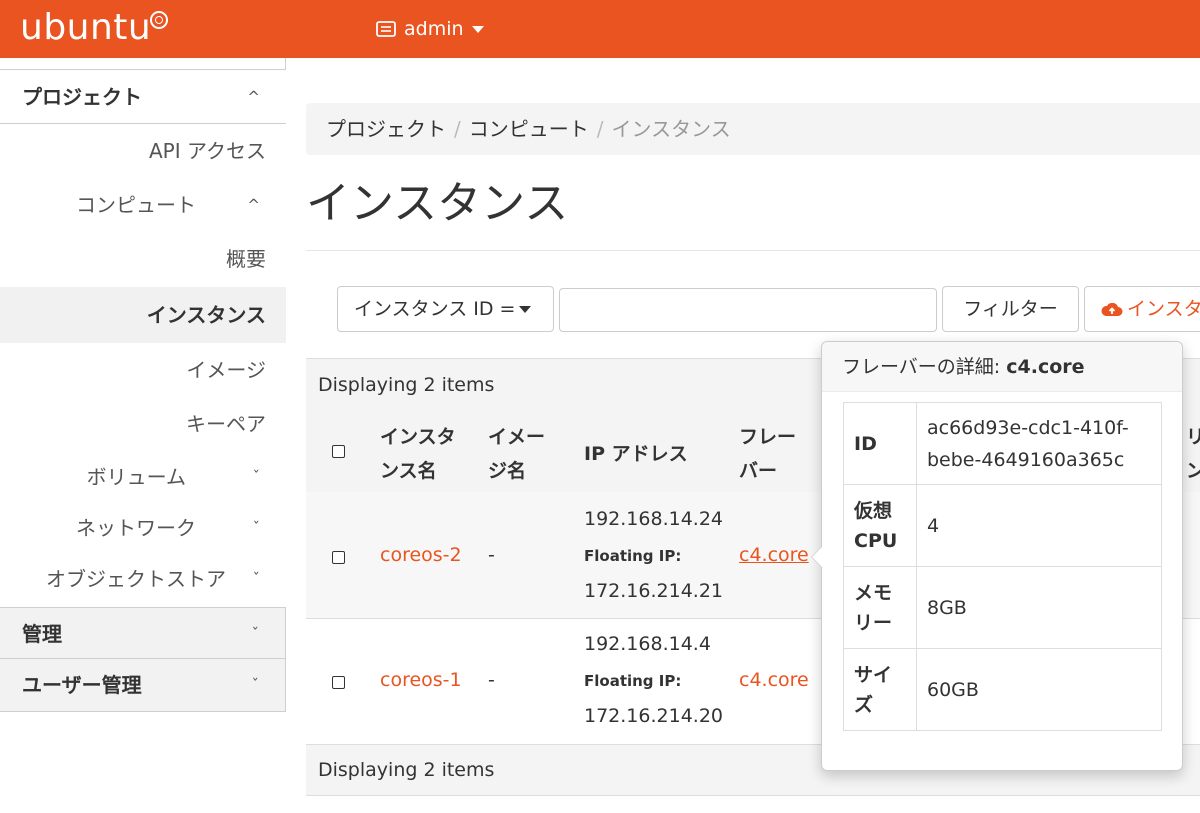 This screenshot has width=1200, height=813. What do you see at coordinates (386, 29) in the screenshot?
I see `list-icon` at bounding box center [386, 29].